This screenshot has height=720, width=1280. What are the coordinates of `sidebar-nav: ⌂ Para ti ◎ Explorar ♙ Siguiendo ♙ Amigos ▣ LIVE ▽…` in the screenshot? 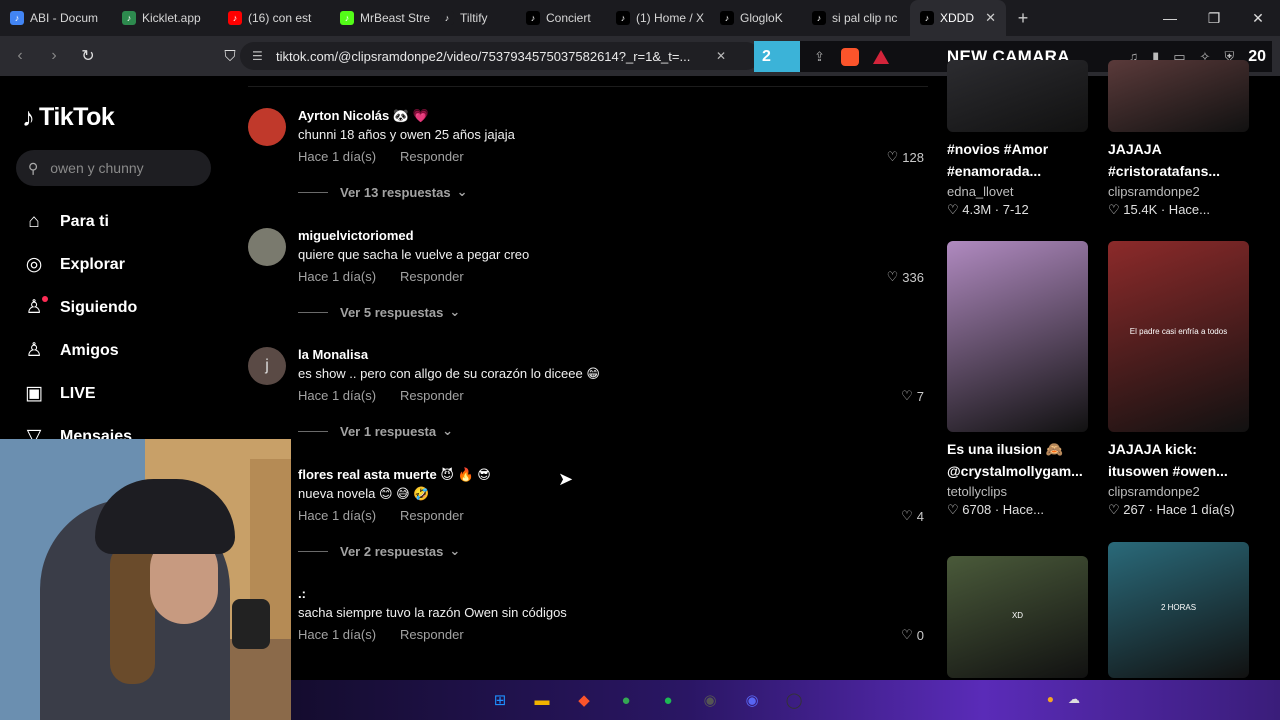 It's located at (79, 329).